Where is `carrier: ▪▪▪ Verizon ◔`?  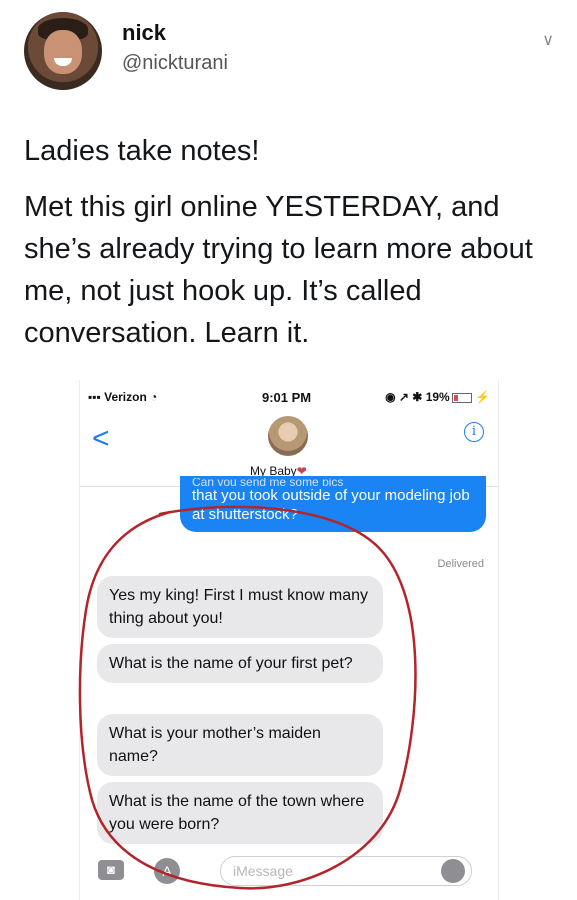 carrier: ▪▪▪ Verizon ◔ is located at coordinates (123, 397).